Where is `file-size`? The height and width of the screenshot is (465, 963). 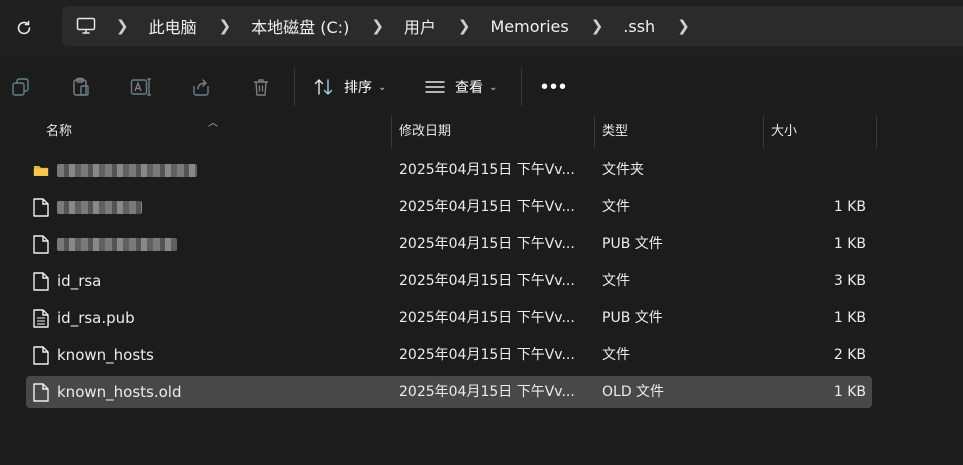 file-size is located at coordinates (826, 170).